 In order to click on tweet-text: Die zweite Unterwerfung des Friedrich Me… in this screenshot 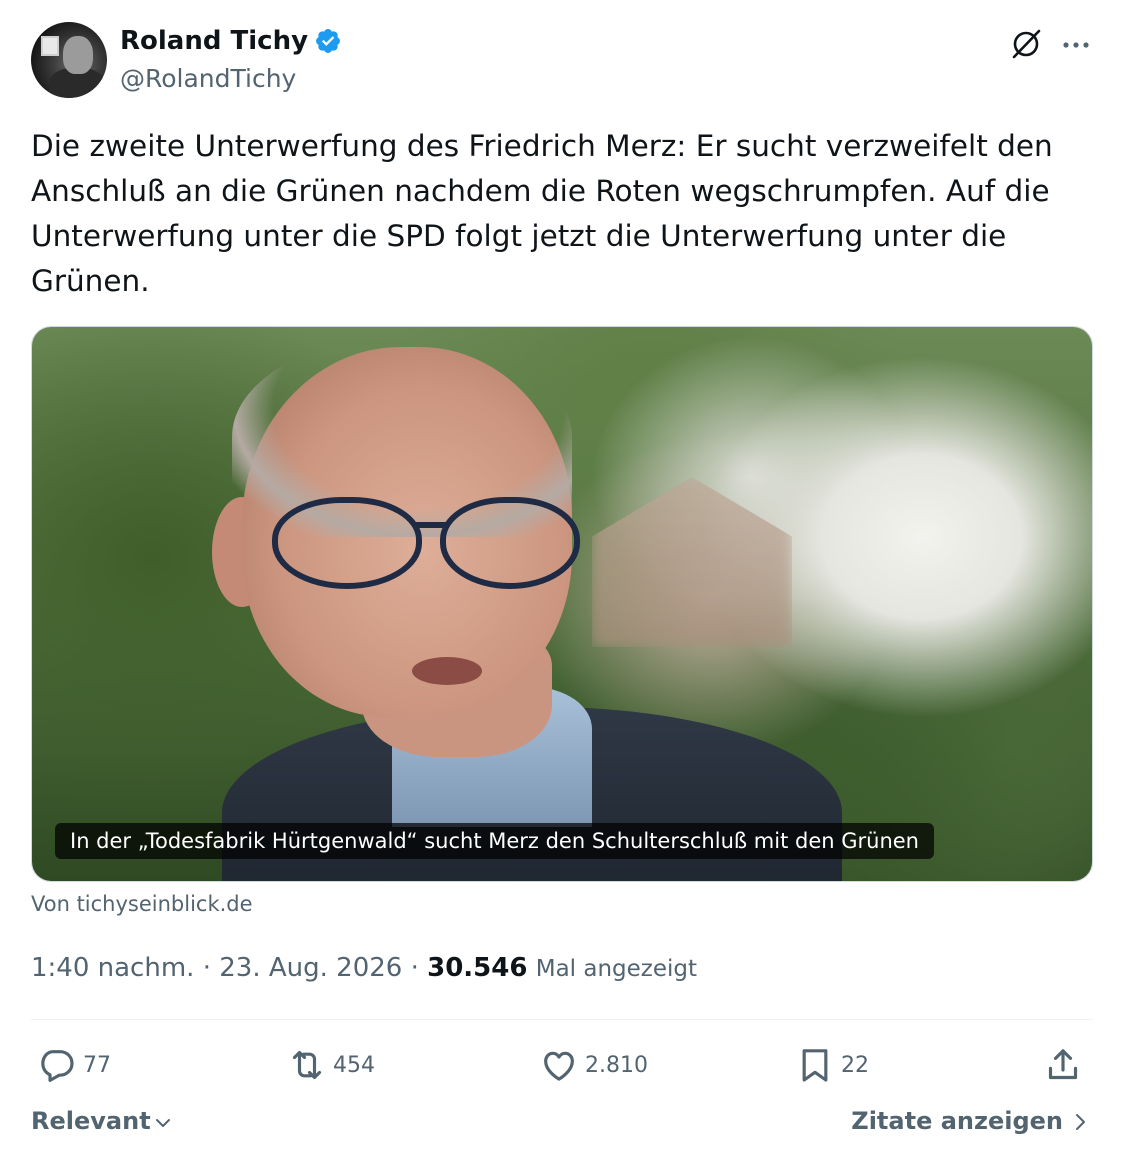, I will do `click(542, 213)`.